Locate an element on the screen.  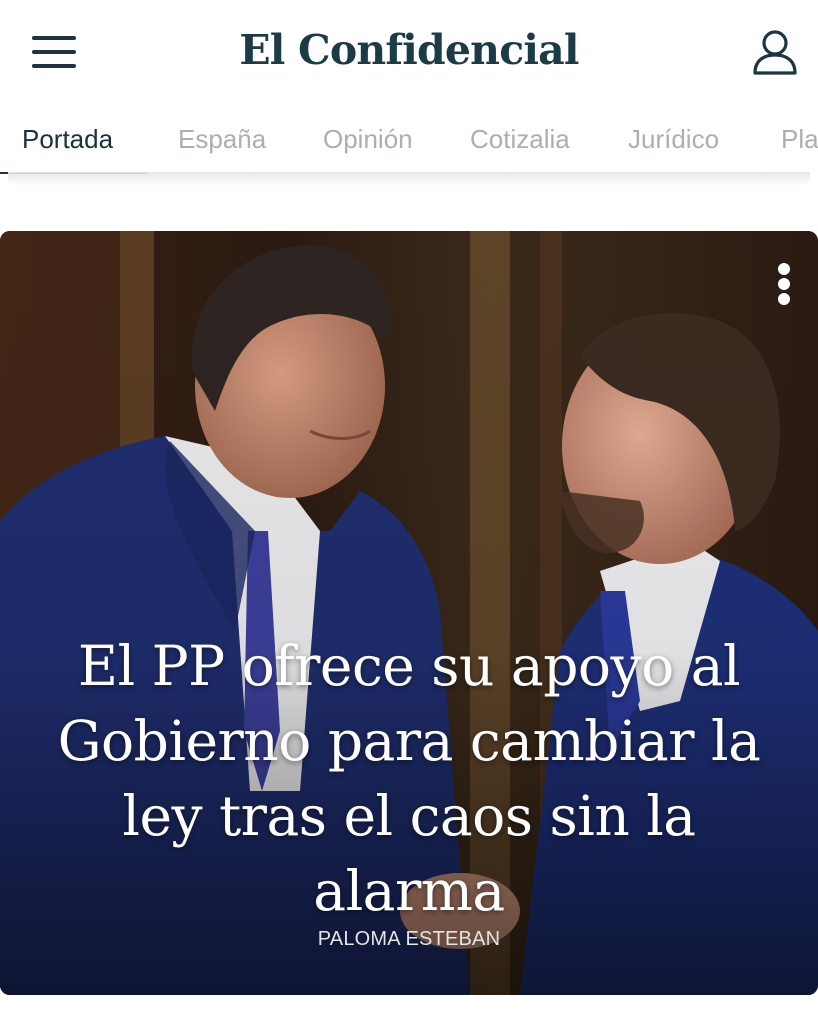
site-logo: El Confidencial is located at coordinates (409, 50).